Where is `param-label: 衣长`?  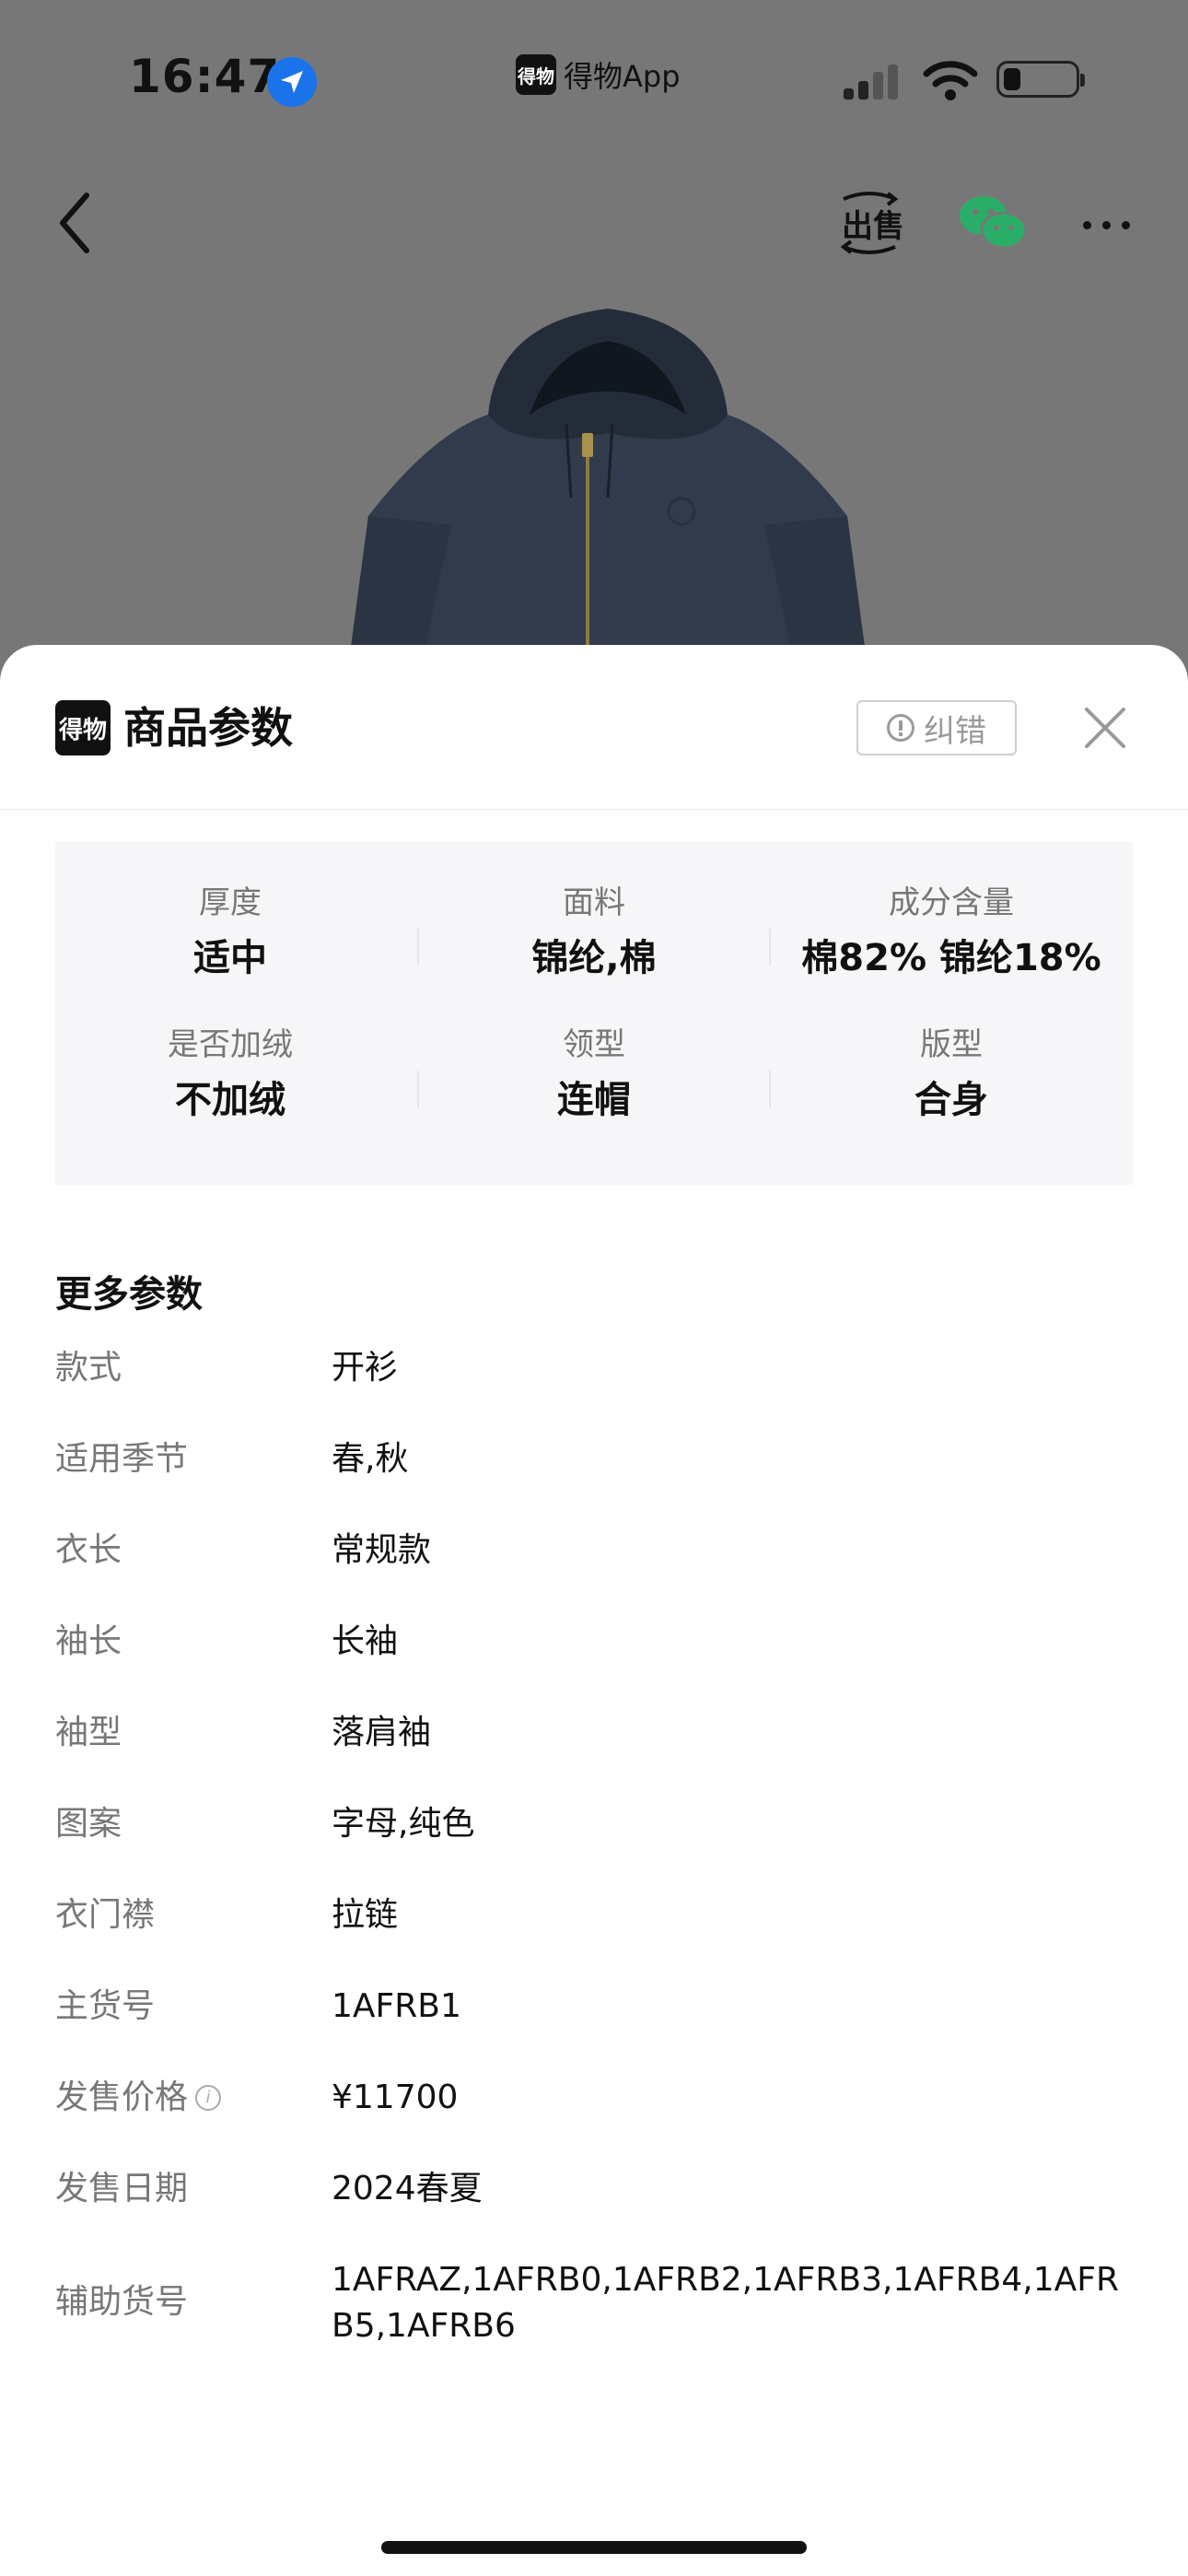
param-label: 衣长 is located at coordinates (88, 1550).